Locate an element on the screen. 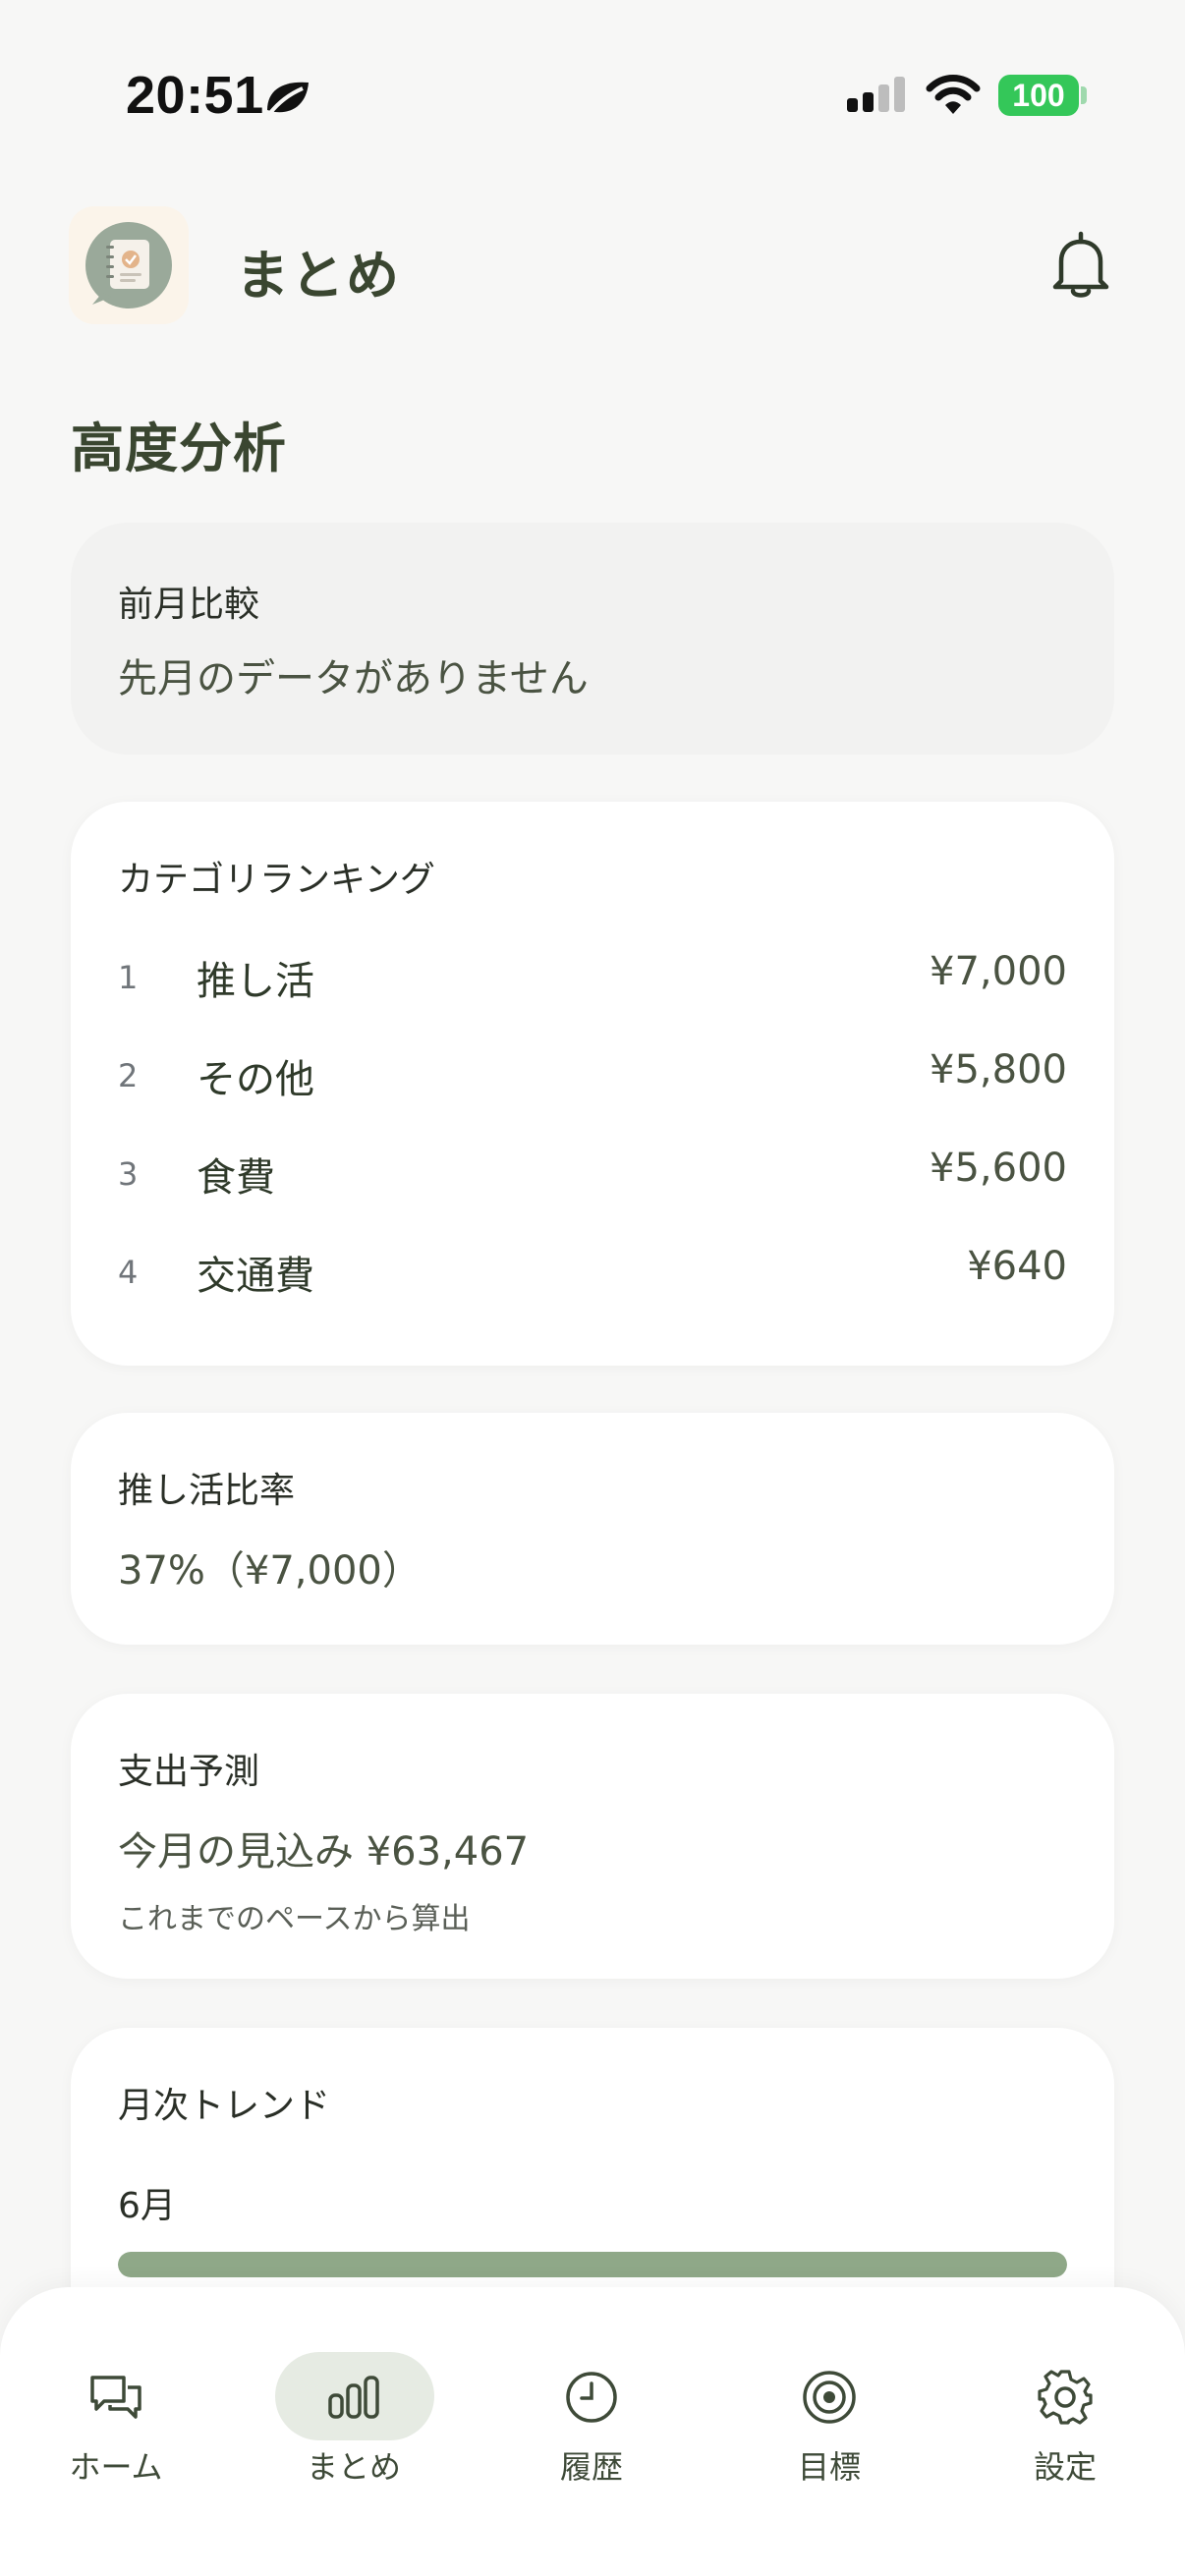 This screenshot has width=1185, height=2576. bottom-navigation: ホーム まとめ 履歴 目標 設定 is located at coordinates (592, 2431).